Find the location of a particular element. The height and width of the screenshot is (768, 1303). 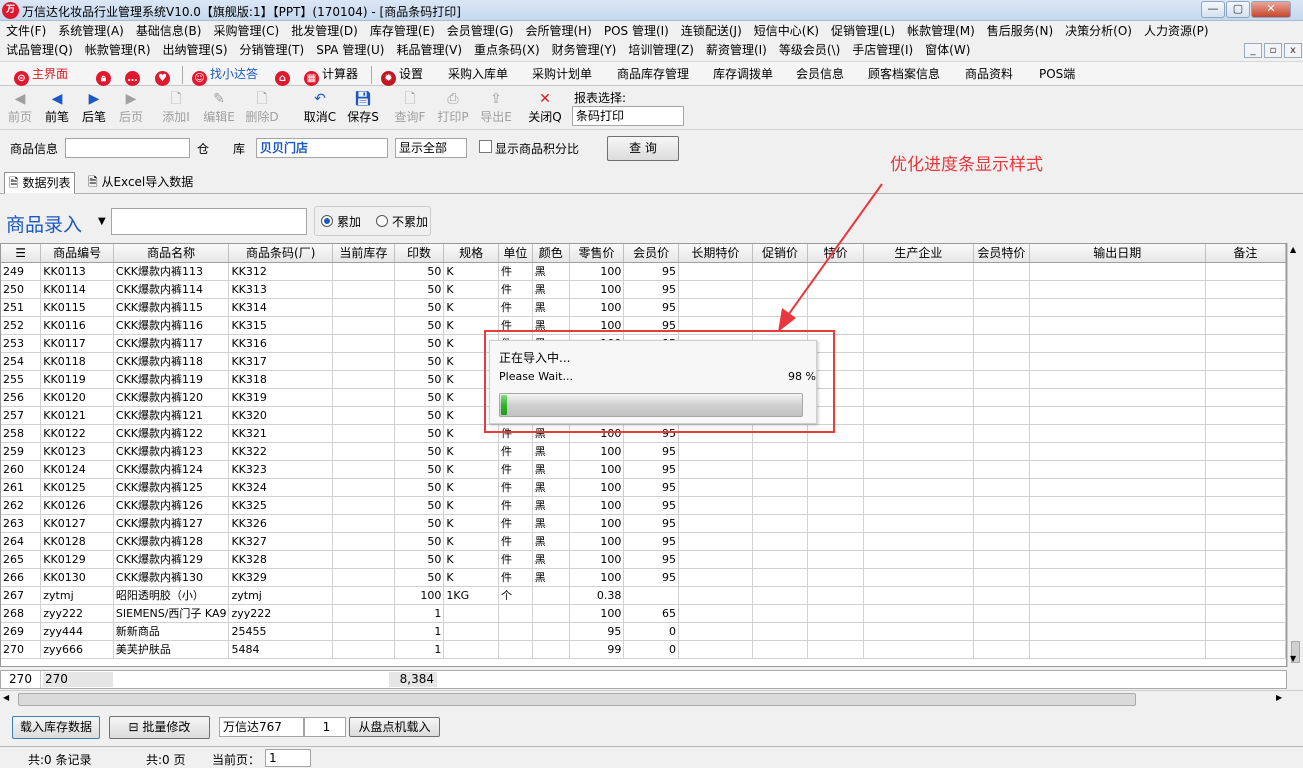

table-cell: CKK爆款内裤123 is located at coordinates (171, 451).